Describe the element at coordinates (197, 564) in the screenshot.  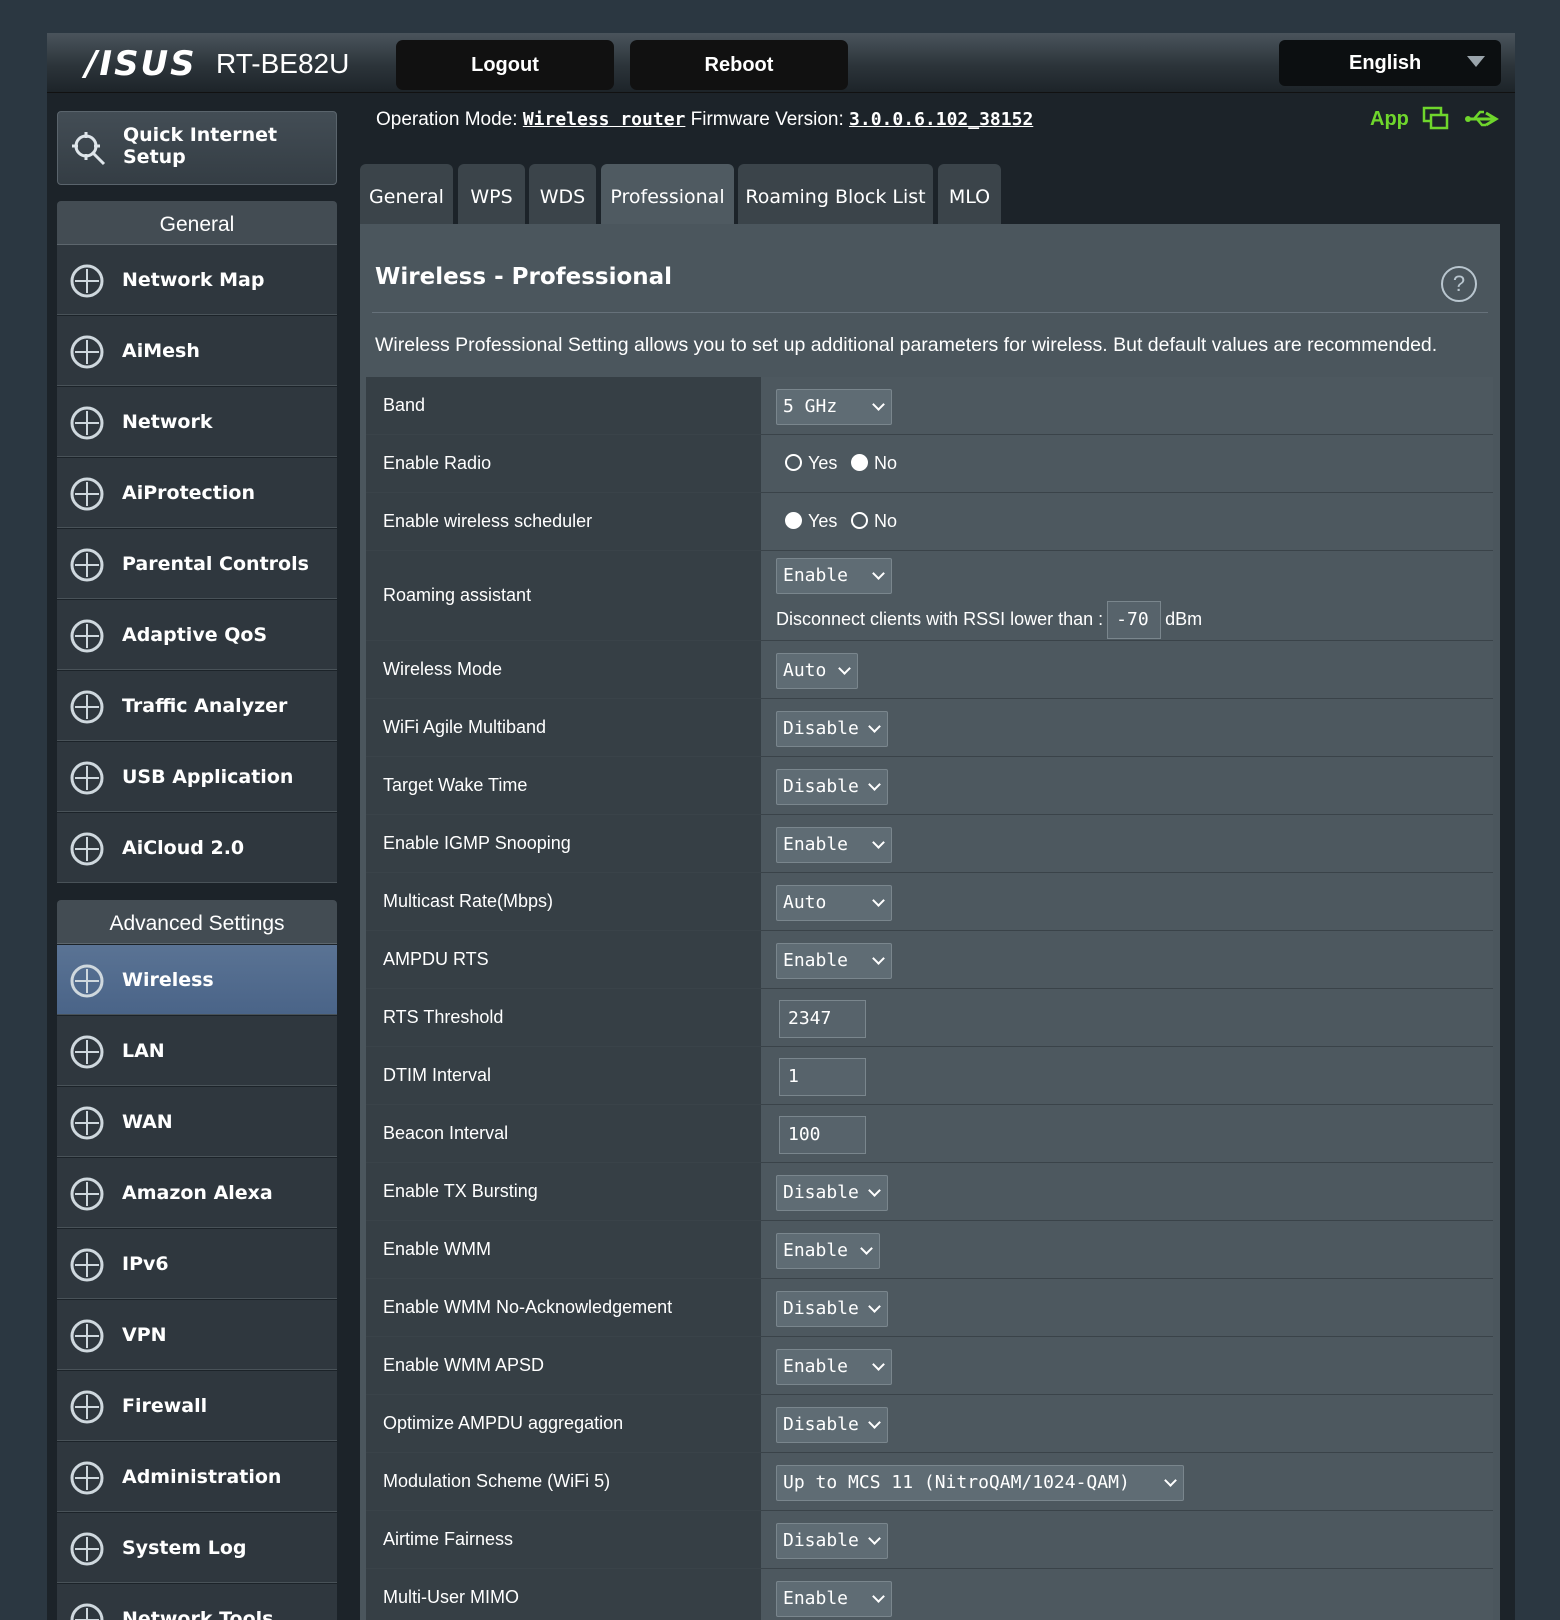
I see `sidebar-item-parental-controls: Parental Controls` at that location.